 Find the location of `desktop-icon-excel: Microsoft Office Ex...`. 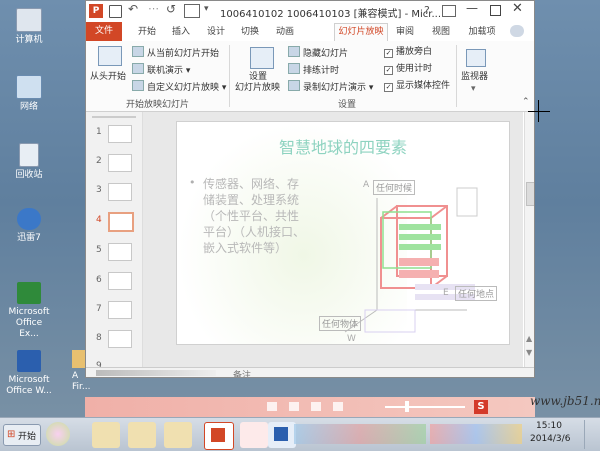

desktop-icon-excel: Microsoft Office Ex... is located at coordinates (29, 311).